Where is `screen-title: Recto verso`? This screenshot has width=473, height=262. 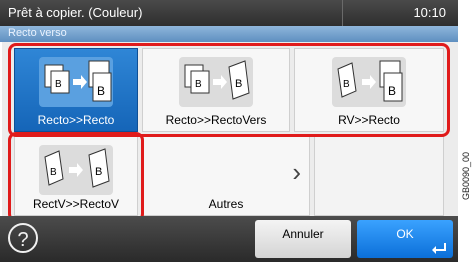 screen-title: Recto verso is located at coordinates (37, 33).